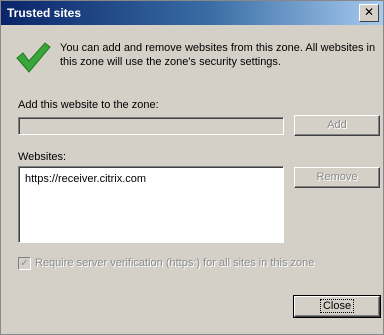 This screenshot has height=335, width=384. I want to click on add-button: Add, so click(337, 125).